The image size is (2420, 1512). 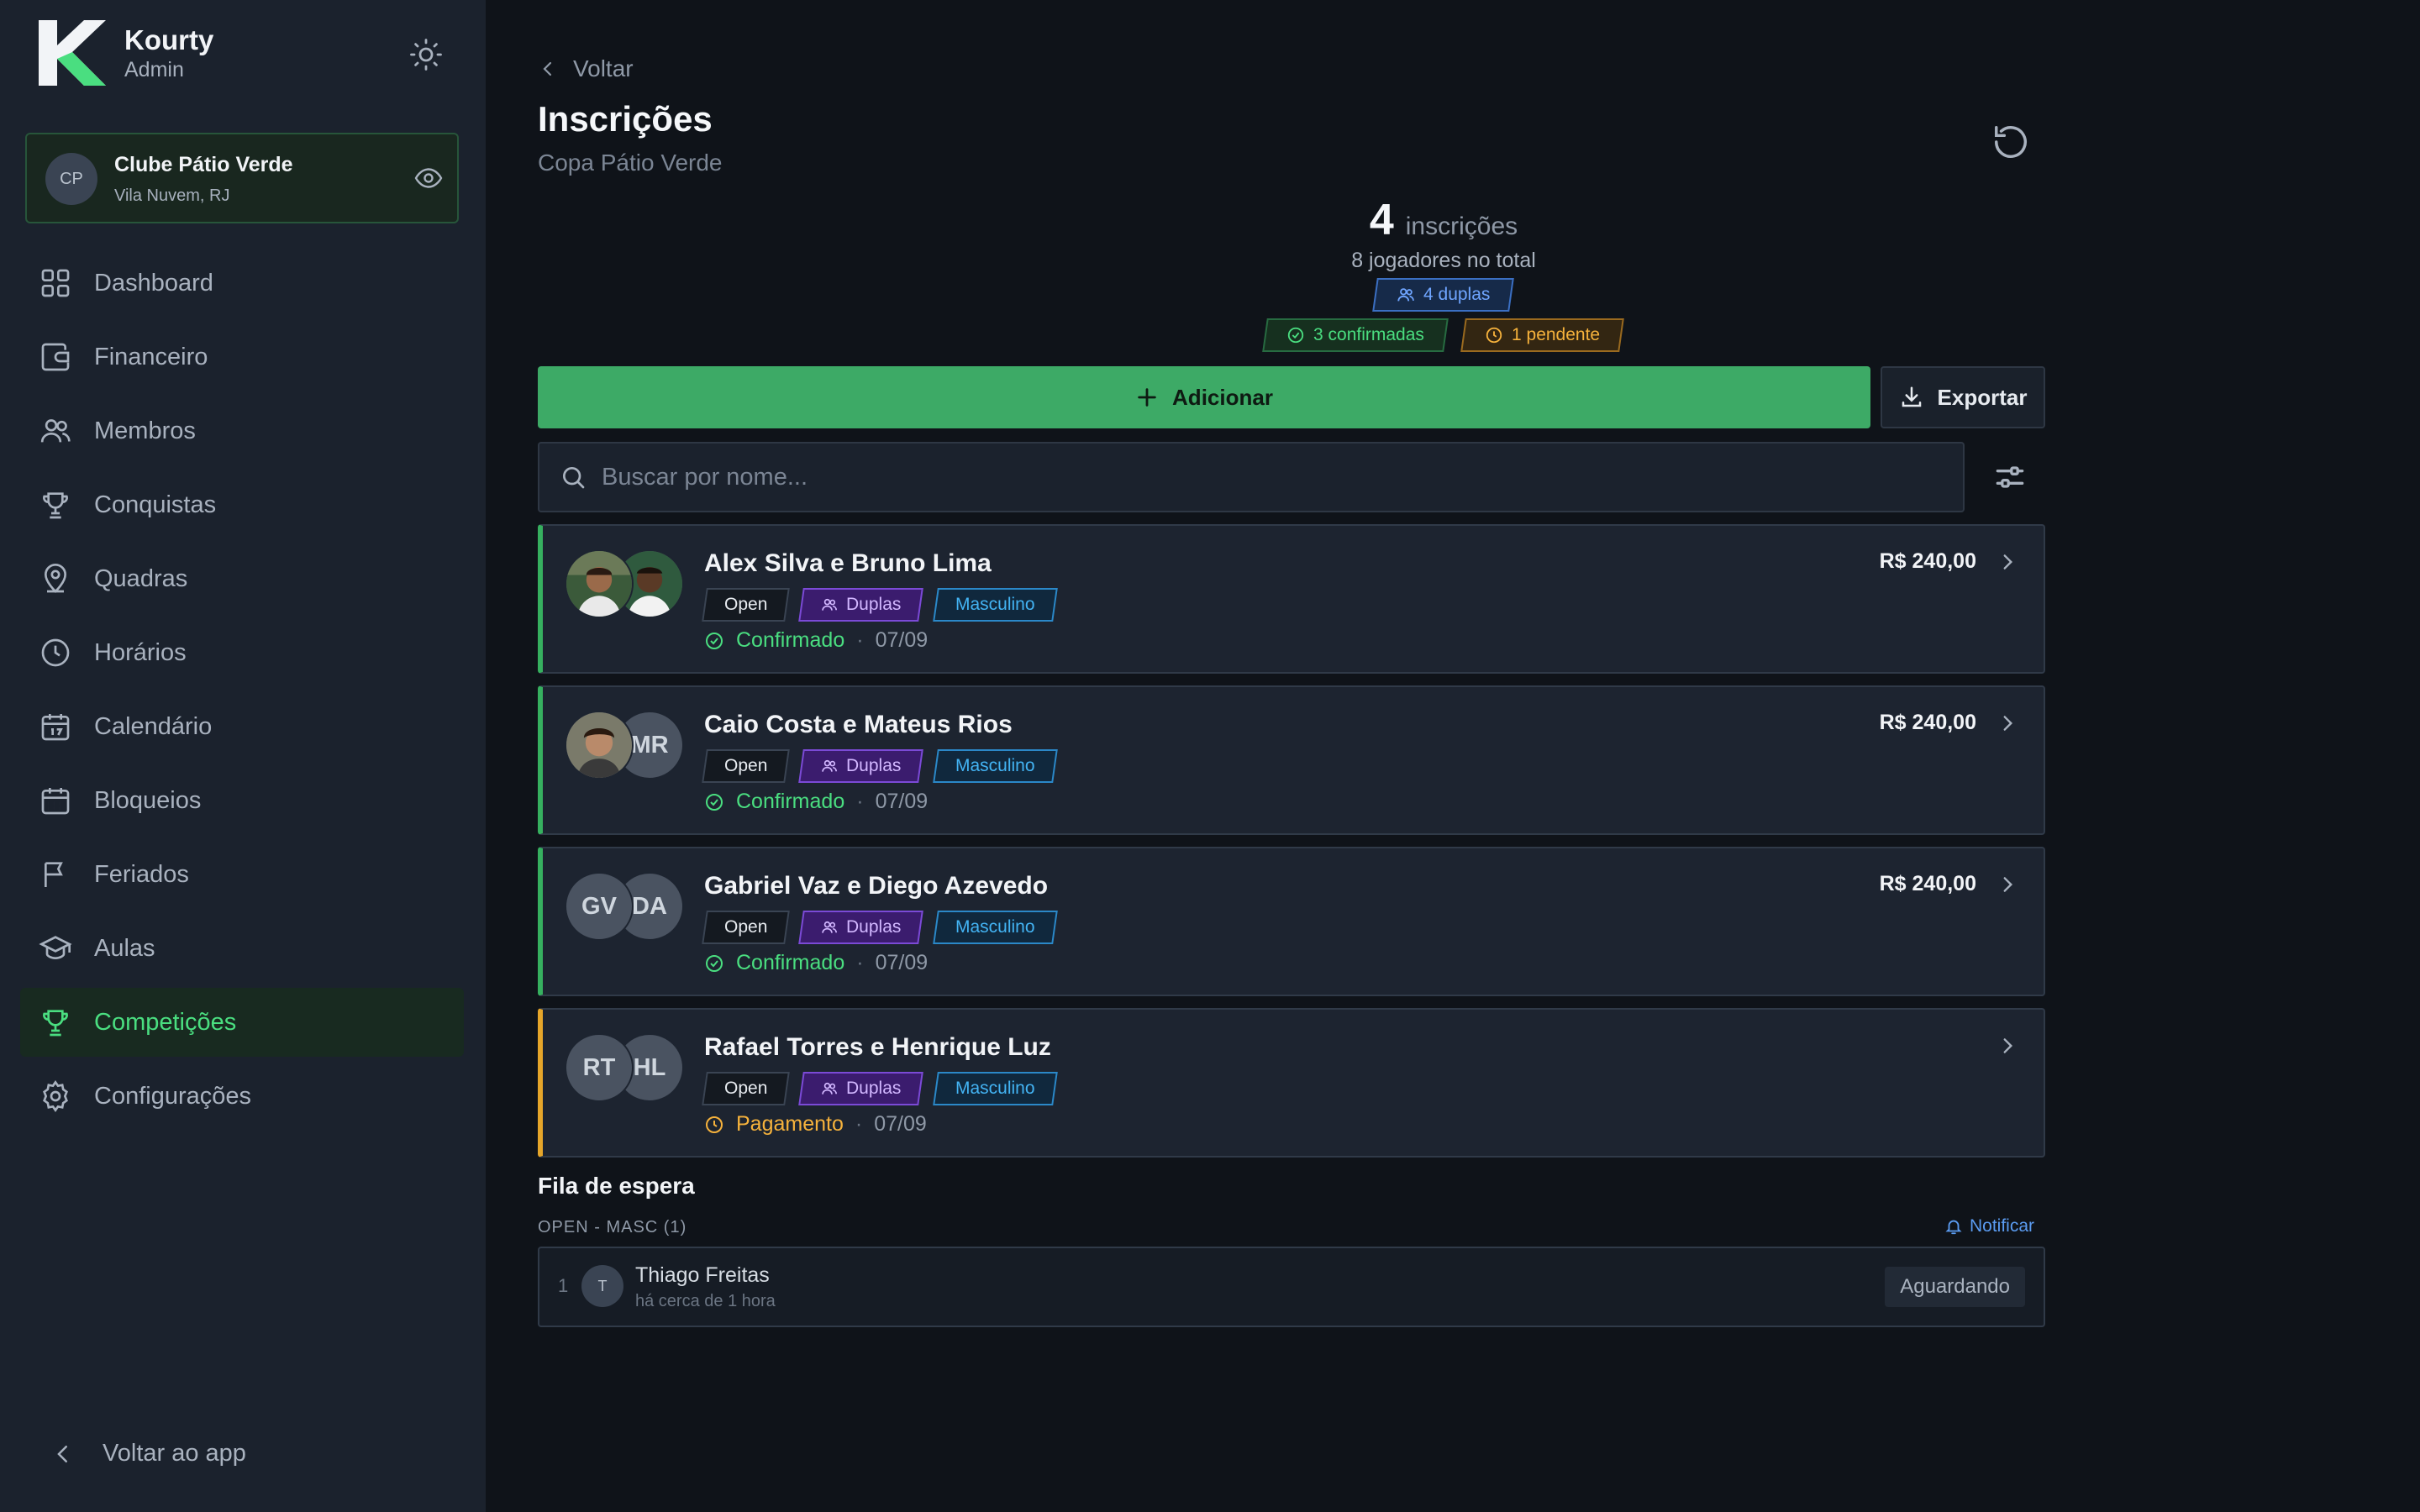 I want to click on filter-button, so click(x=2009, y=477).